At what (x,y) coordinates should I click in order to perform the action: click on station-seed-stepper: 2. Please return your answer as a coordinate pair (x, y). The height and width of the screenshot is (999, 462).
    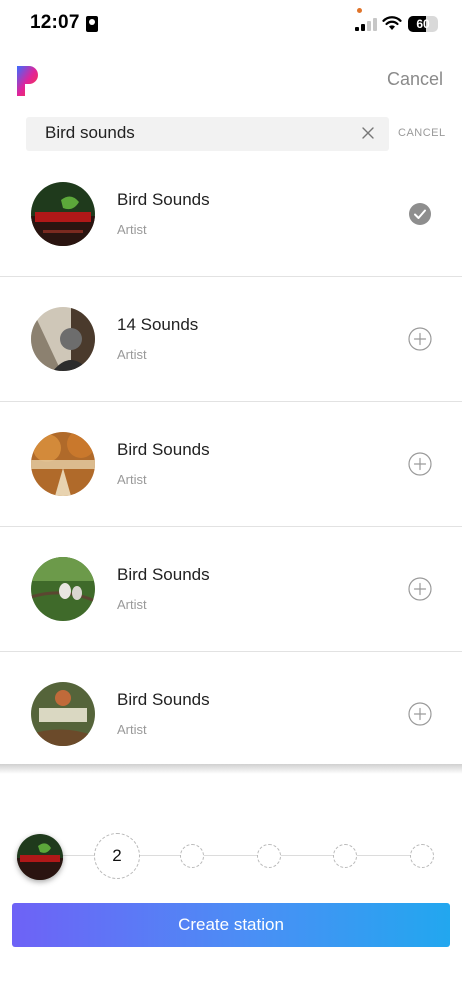
    Looking at the image, I should click on (231, 856).